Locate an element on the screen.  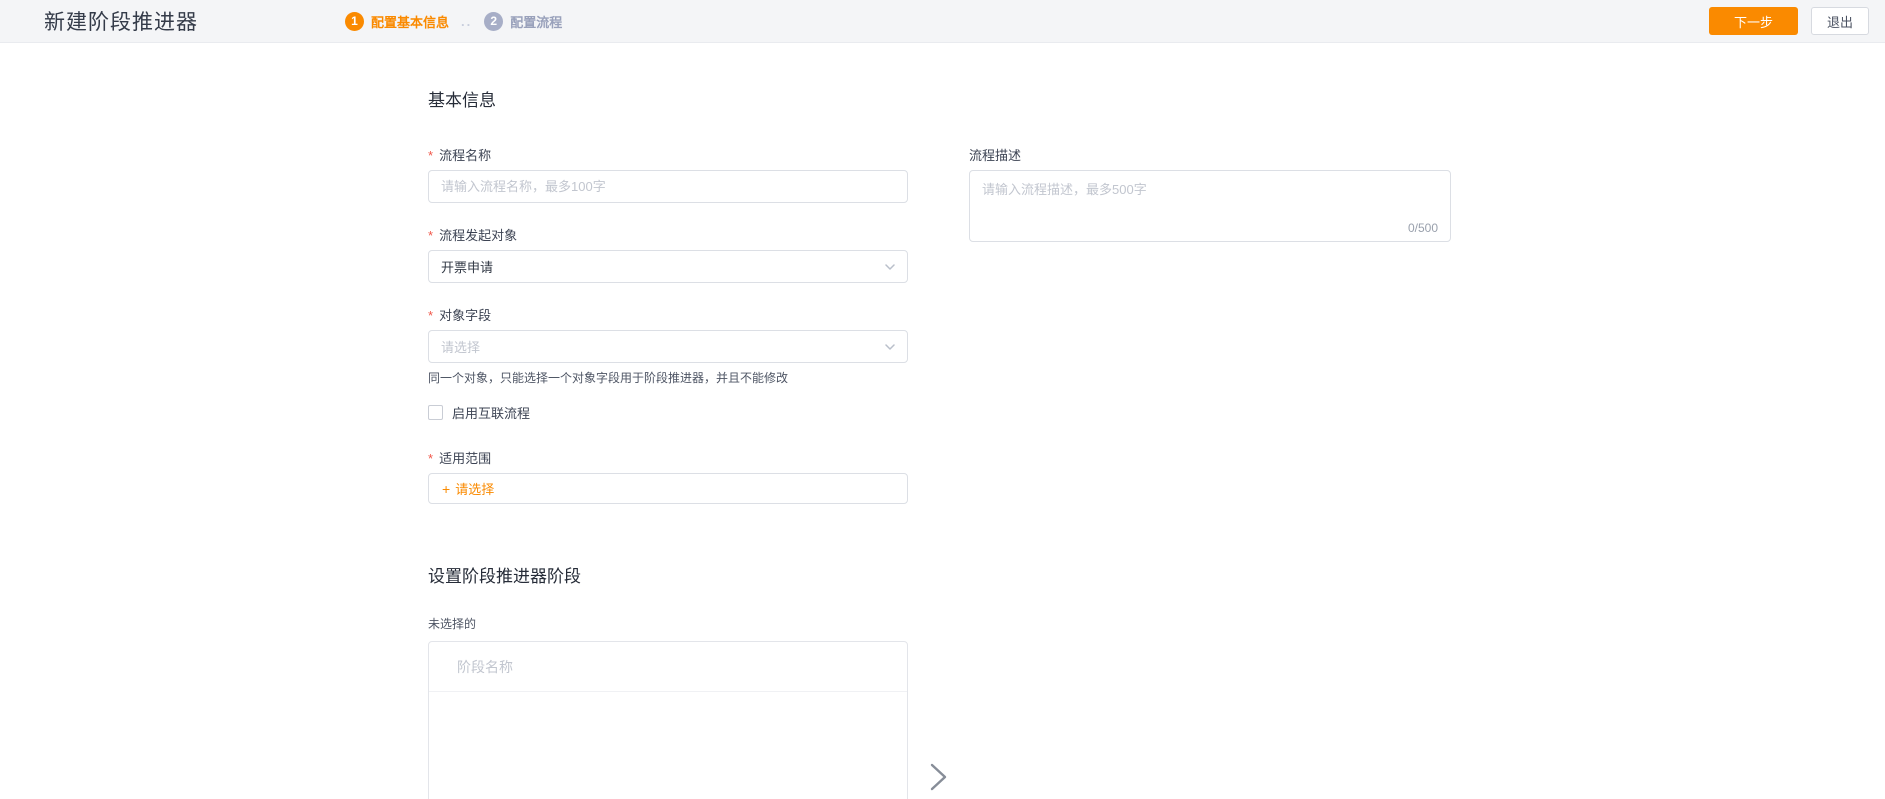
step-1-label: 配置基本信息 is located at coordinates (410, 22).